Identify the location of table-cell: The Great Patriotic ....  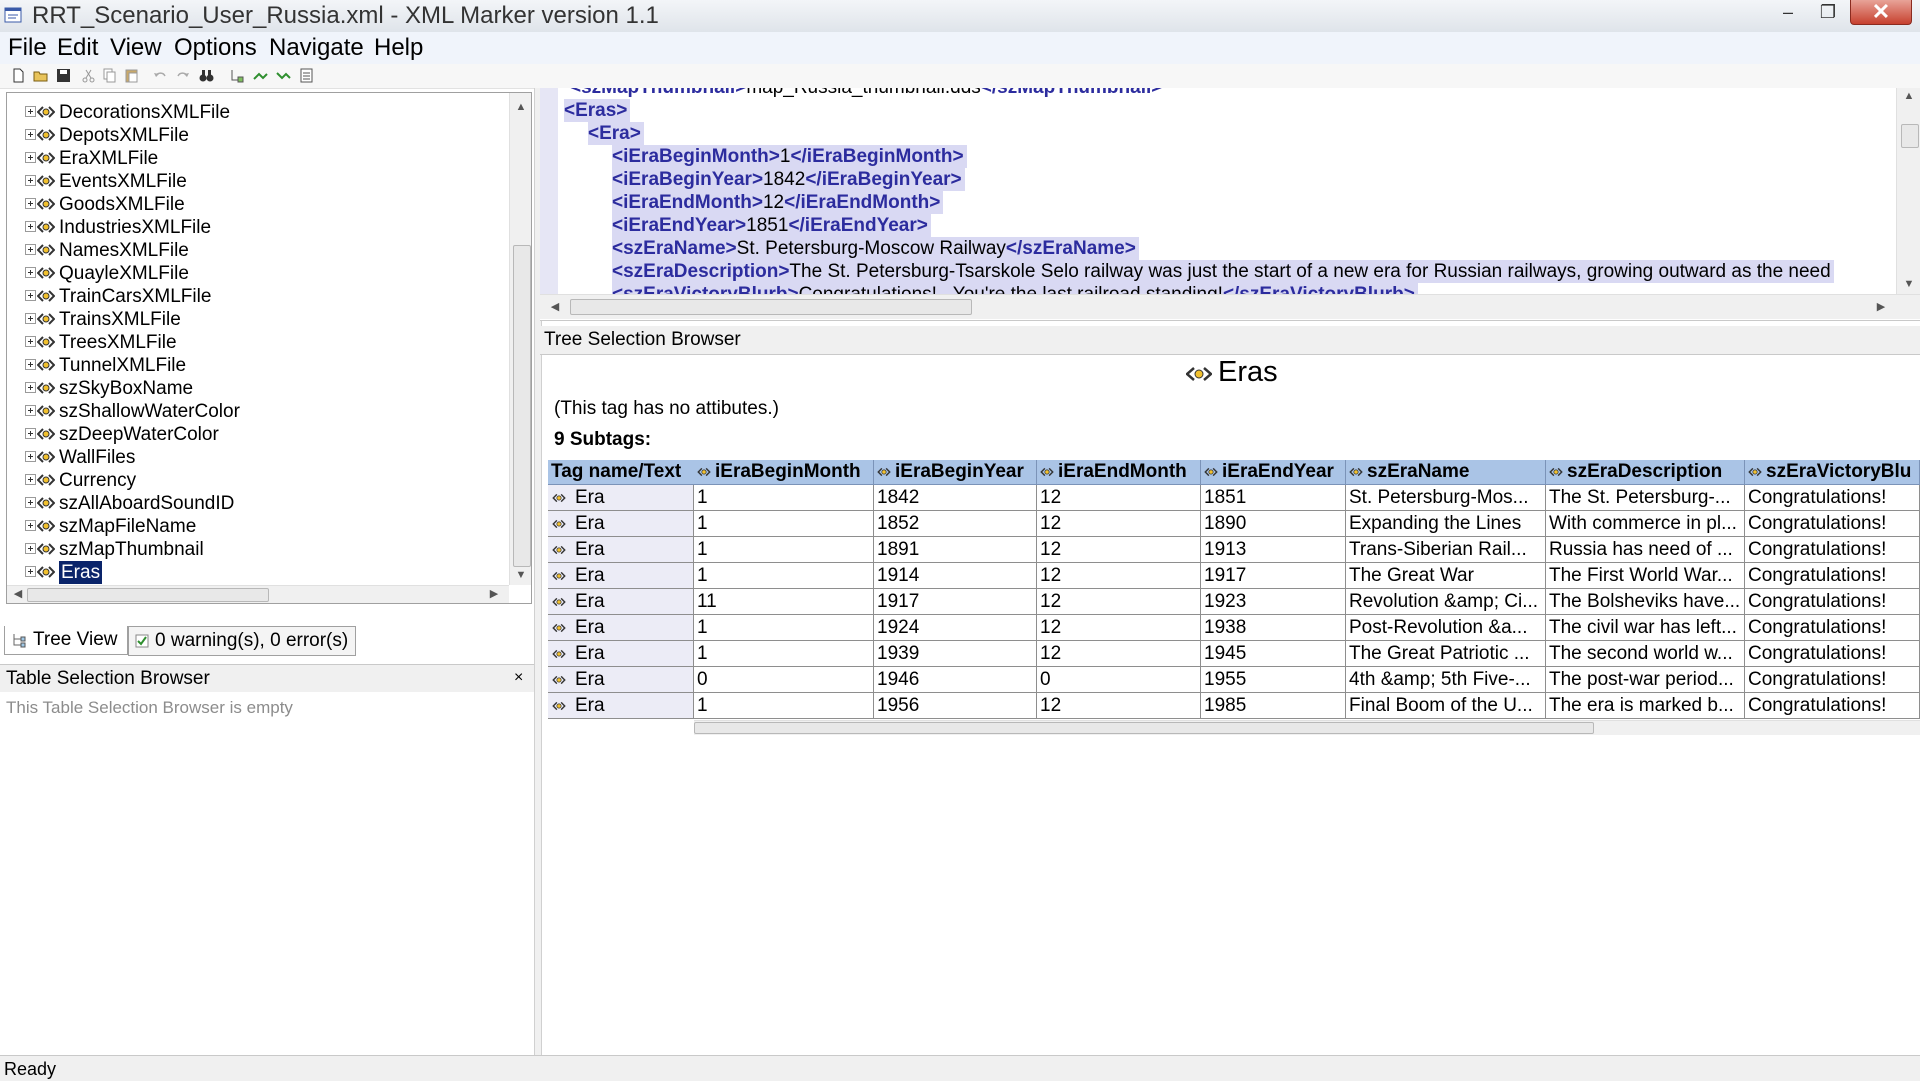
(1446, 654).